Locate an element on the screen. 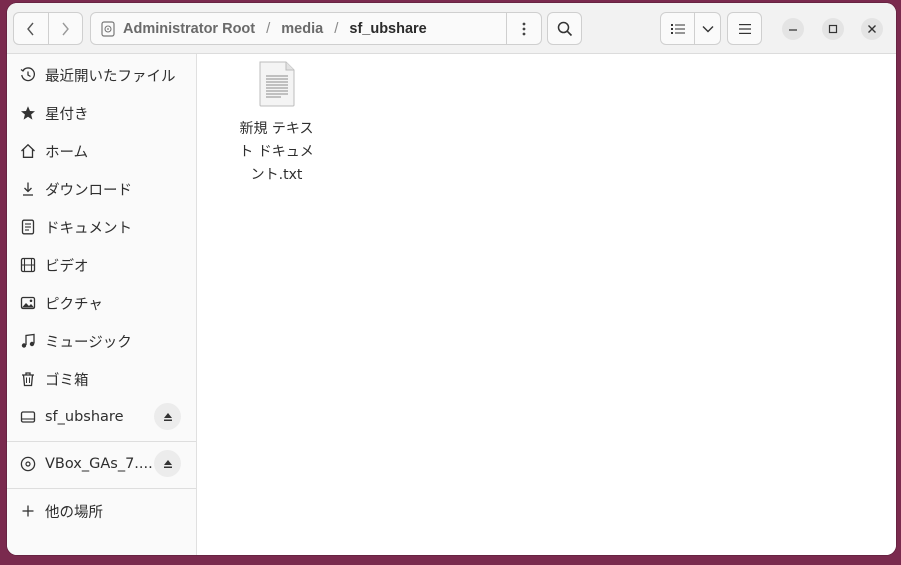 Image resolution: width=901 pixels, height=565 pixels. view-options-dropdown is located at coordinates (707, 28).